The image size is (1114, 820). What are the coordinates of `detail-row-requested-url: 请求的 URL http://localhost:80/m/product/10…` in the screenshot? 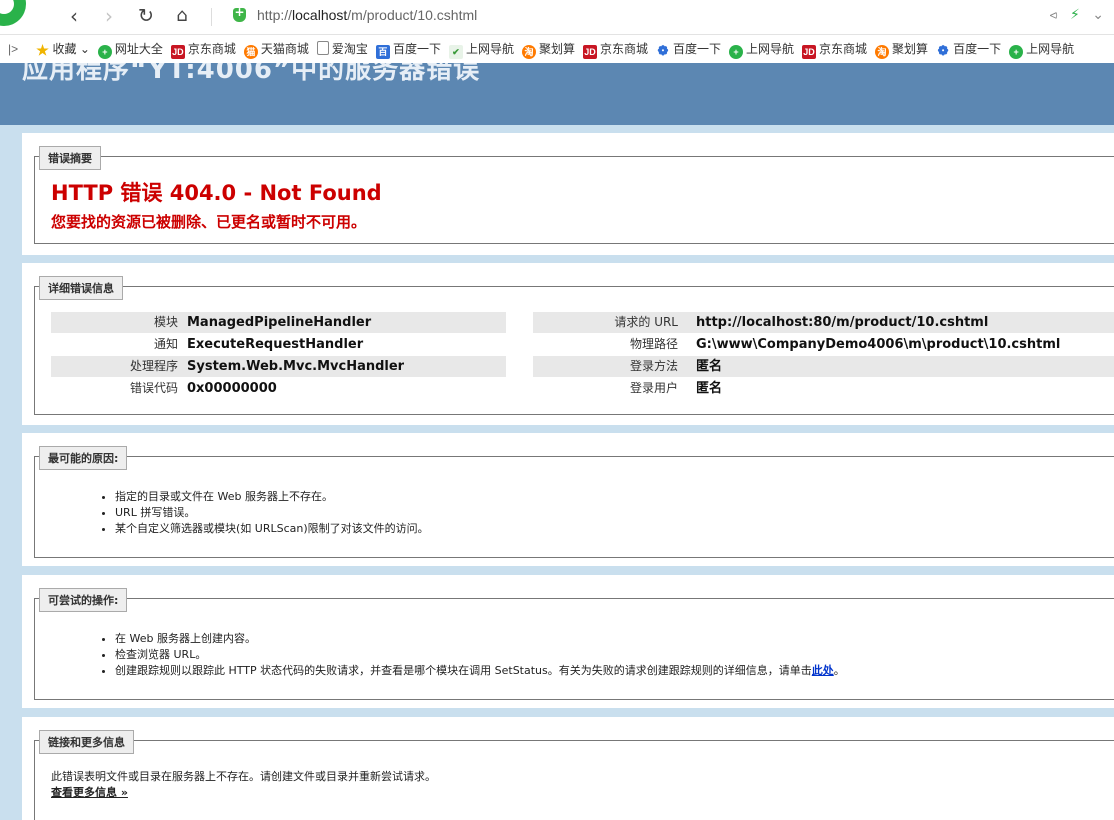 It's located at (823, 322).